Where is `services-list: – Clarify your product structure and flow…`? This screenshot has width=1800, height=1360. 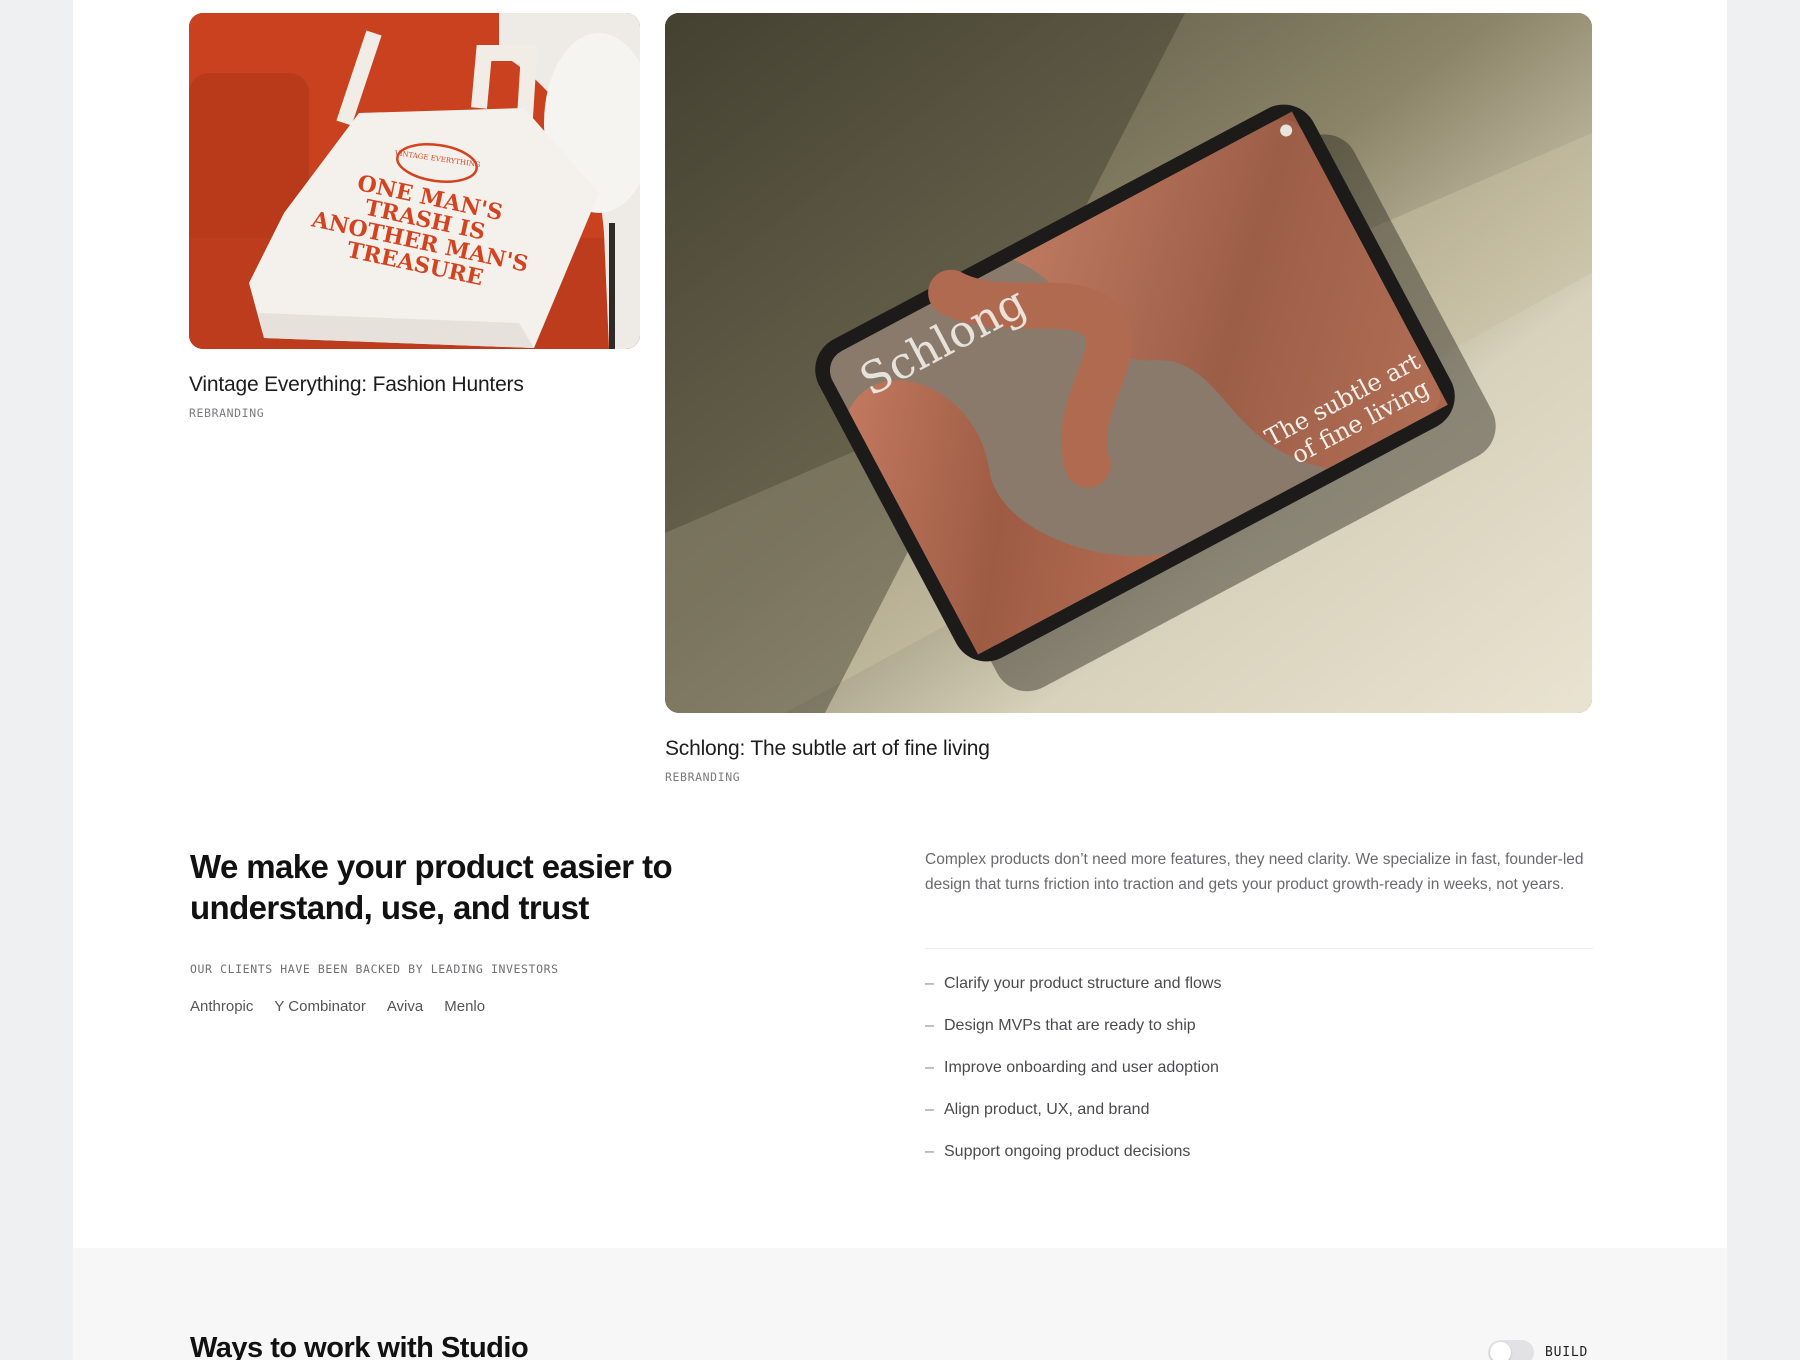
services-list: – Clarify your product structure and flow… is located at coordinates (1073, 1080).